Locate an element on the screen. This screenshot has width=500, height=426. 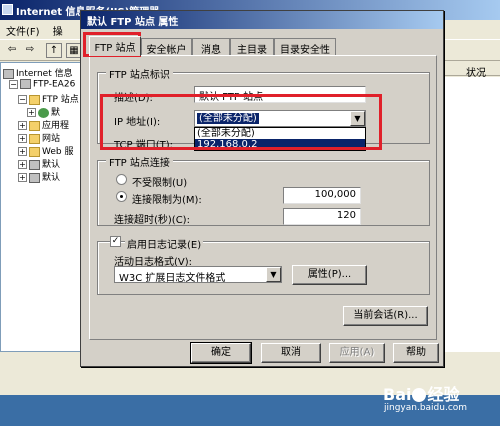
paw-icon is located at coordinates (419, 395).